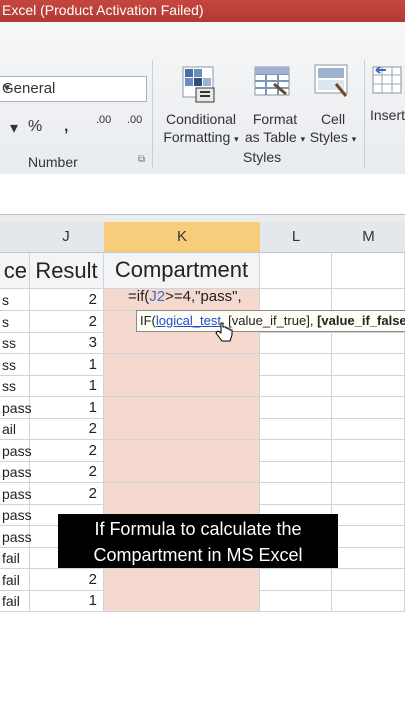 This screenshot has height=720, width=405. Describe the element at coordinates (333, 129) in the screenshot. I see `cell-styles-button: Cell Styles ▾` at that location.